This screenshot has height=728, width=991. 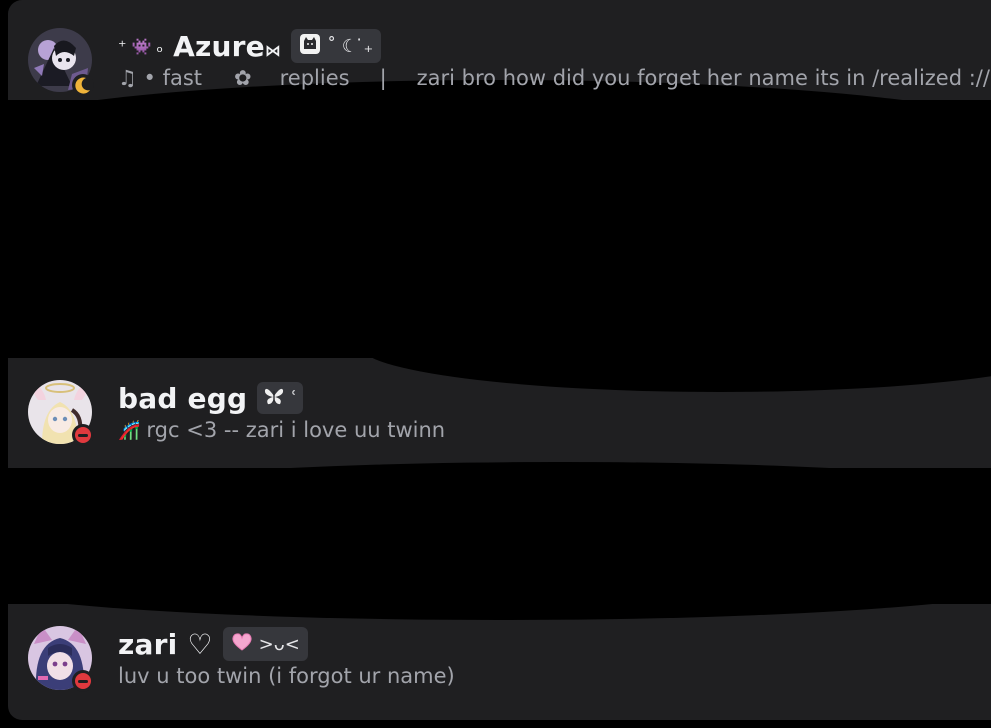 I want to click on name-row: zari ♡ >ᴗ<, so click(x=213, y=644).